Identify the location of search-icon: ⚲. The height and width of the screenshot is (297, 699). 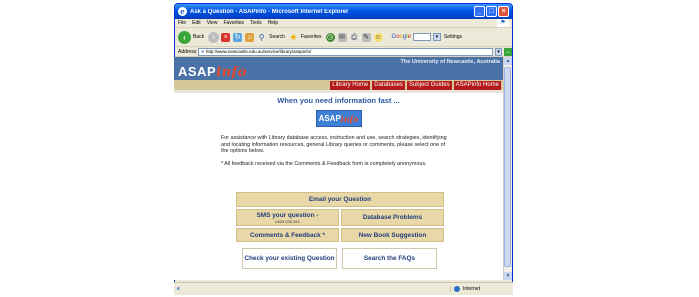
(261, 37).